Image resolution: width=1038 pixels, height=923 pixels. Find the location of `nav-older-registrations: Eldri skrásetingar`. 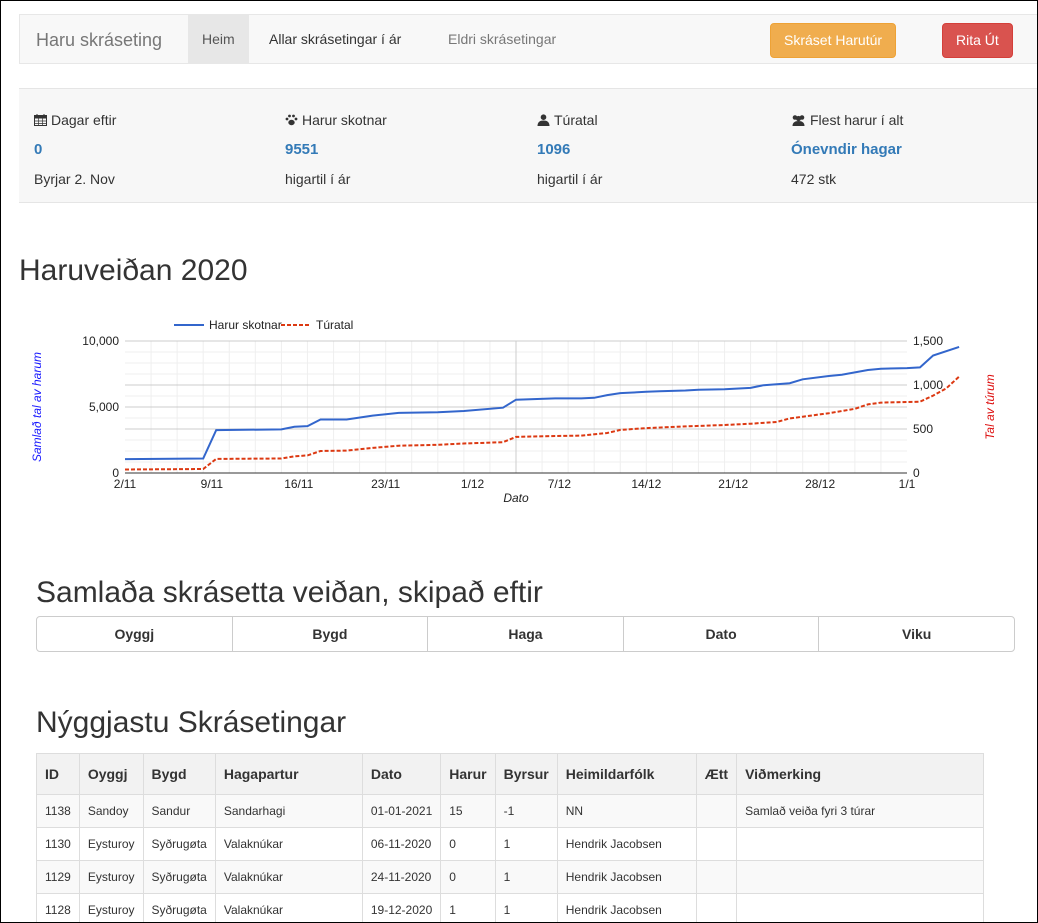

nav-older-registrations: Eldri skrásetingar is located at coordinates (502, 39).